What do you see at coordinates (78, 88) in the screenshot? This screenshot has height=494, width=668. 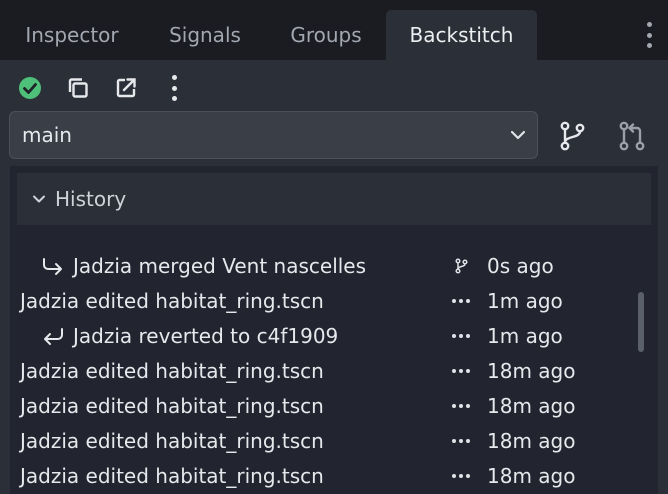 I see `copy-icon` at bounding box center [78, 88].